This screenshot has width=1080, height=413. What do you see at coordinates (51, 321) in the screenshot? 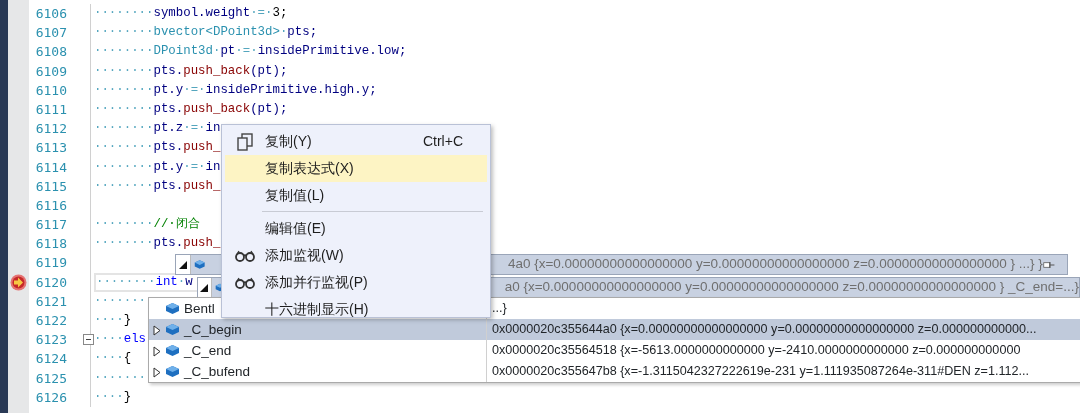
I see `line-number: 6122` at bounding box center [51, 321].